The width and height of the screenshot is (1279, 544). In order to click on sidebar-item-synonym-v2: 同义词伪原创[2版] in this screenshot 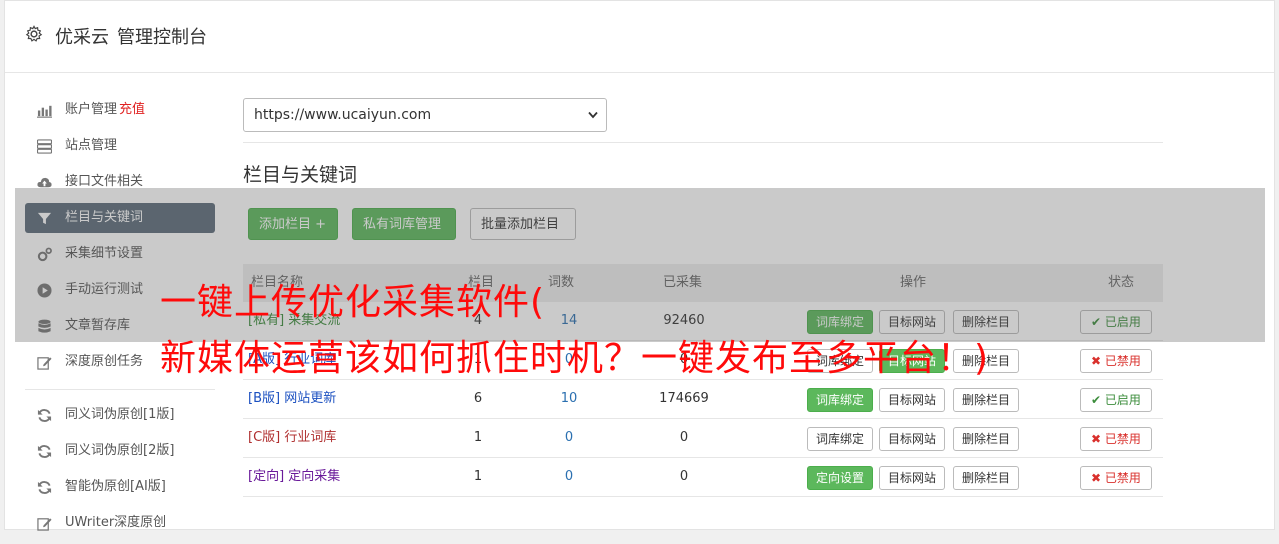, I will do `click(120, 451)`.